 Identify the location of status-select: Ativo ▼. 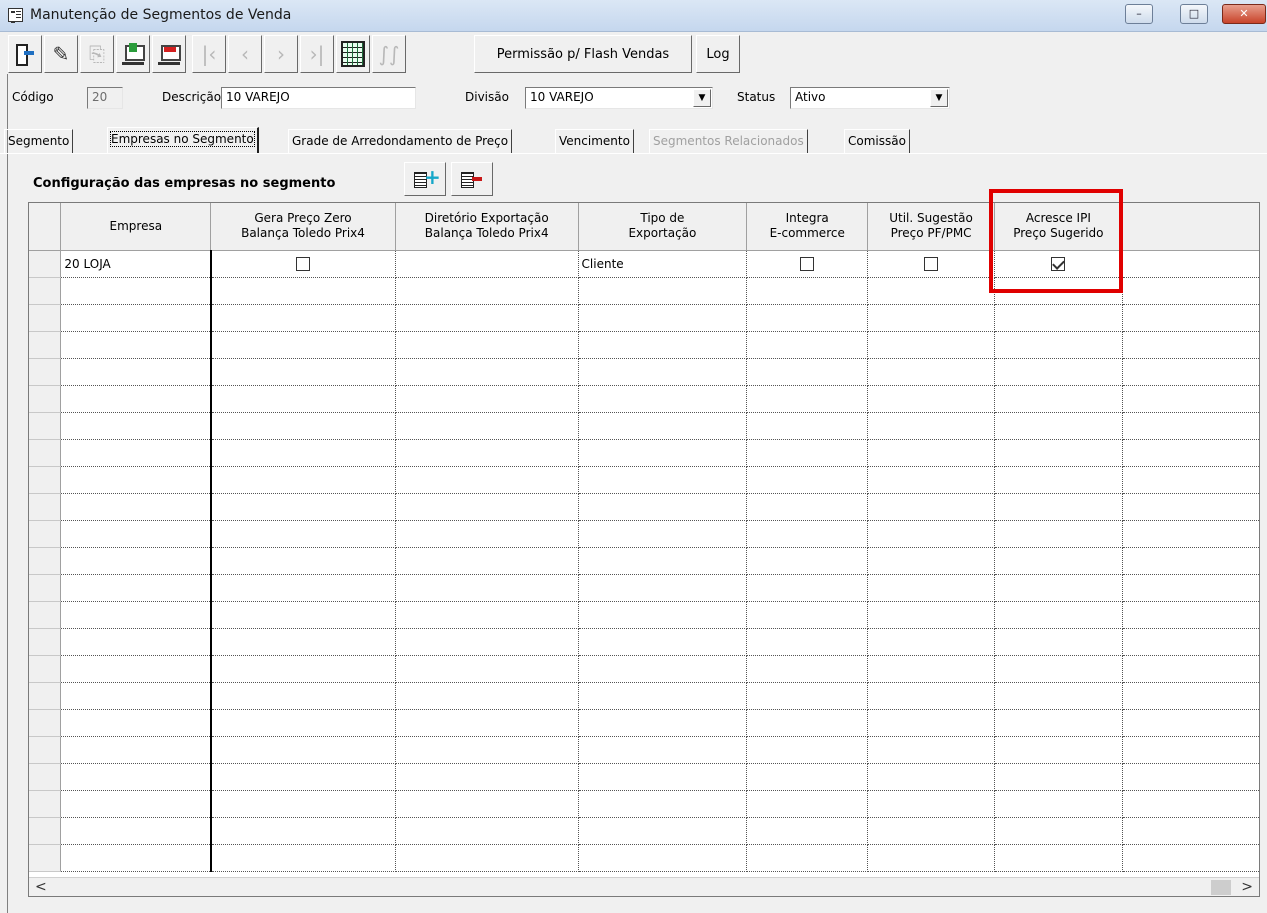
(870, 98).